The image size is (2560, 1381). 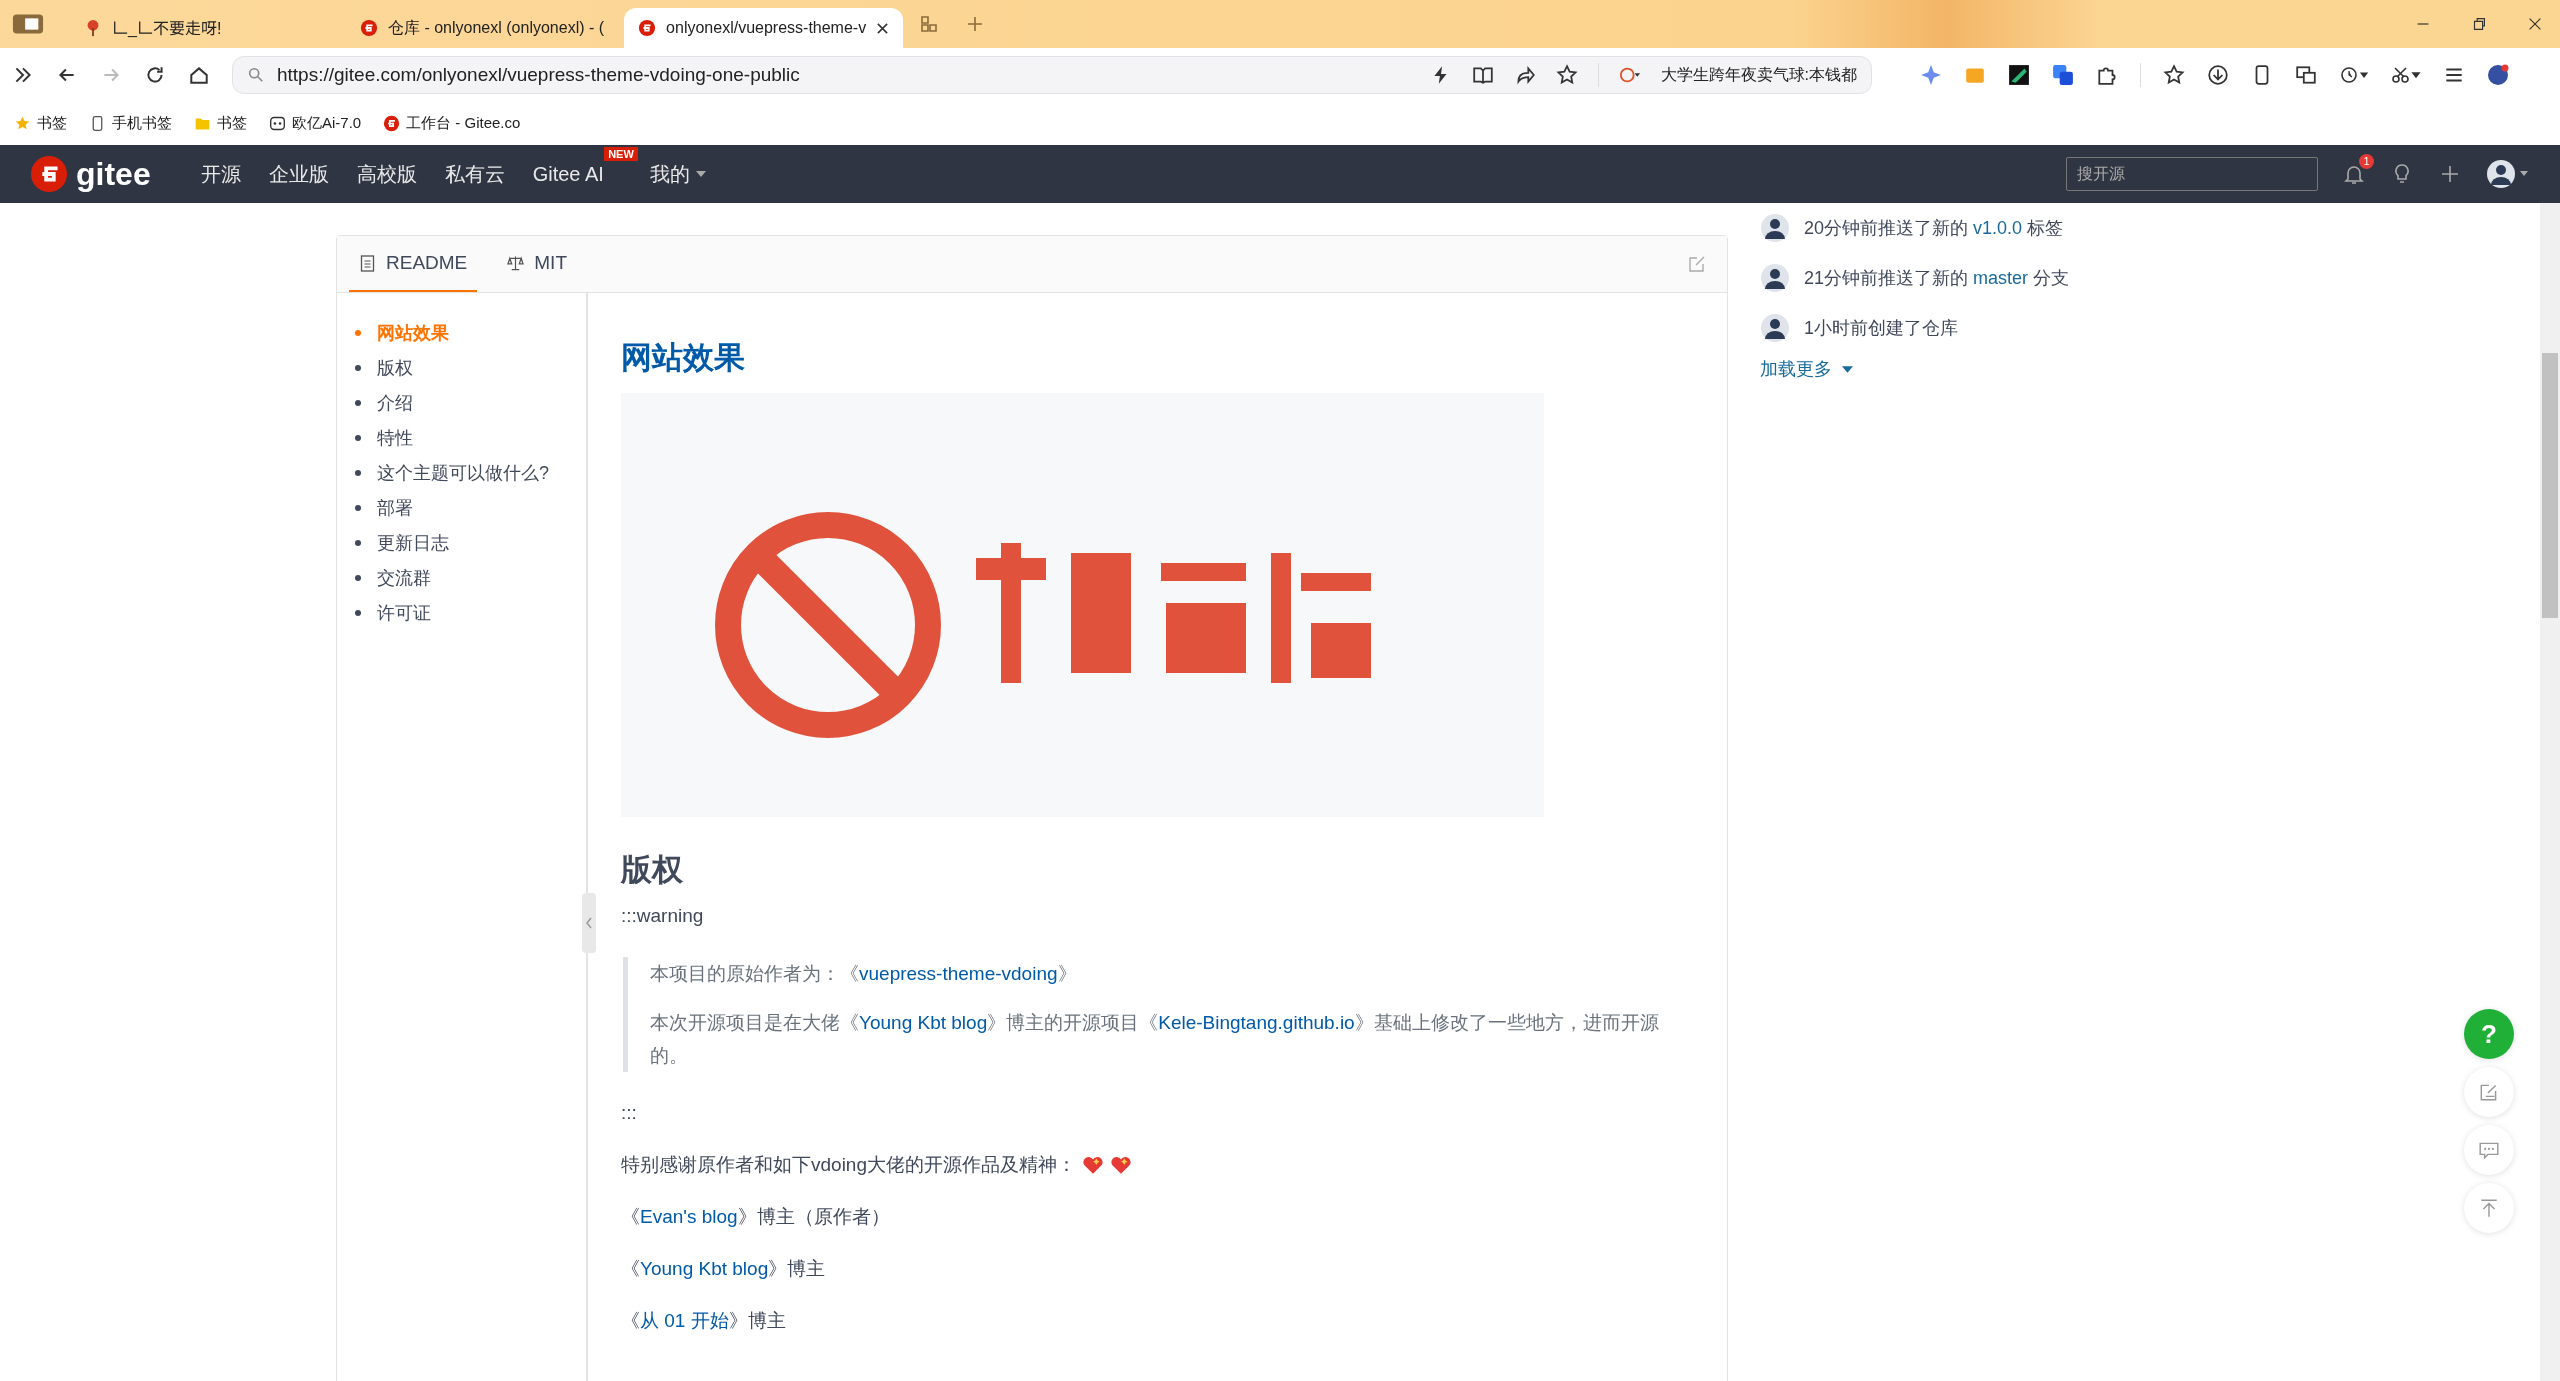 What do you see at coordinates (589, 923) in the screenshot?
I see `collapse-handle-icon` at bounding box center [589, 923].